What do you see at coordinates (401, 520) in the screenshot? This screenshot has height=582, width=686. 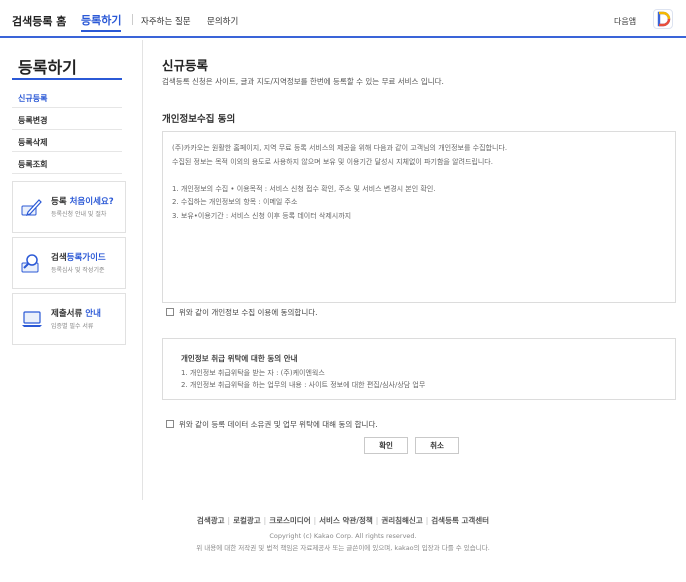 I see `footer-link-rights-report: 권리침해신고` at bounding box center [401, 520].